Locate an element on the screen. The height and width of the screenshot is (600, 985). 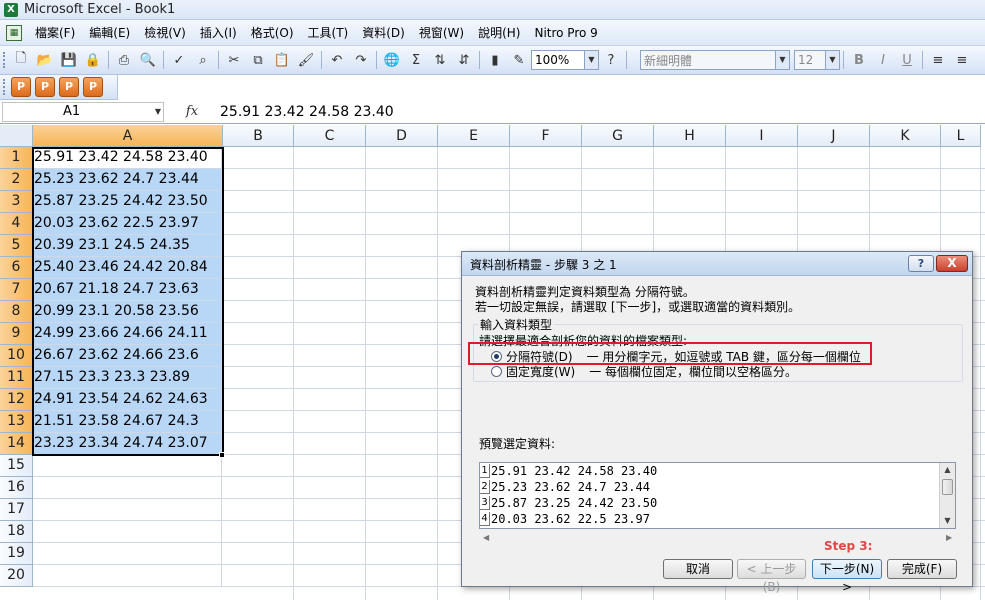
column-header: J is located at coordinates (834, 136).